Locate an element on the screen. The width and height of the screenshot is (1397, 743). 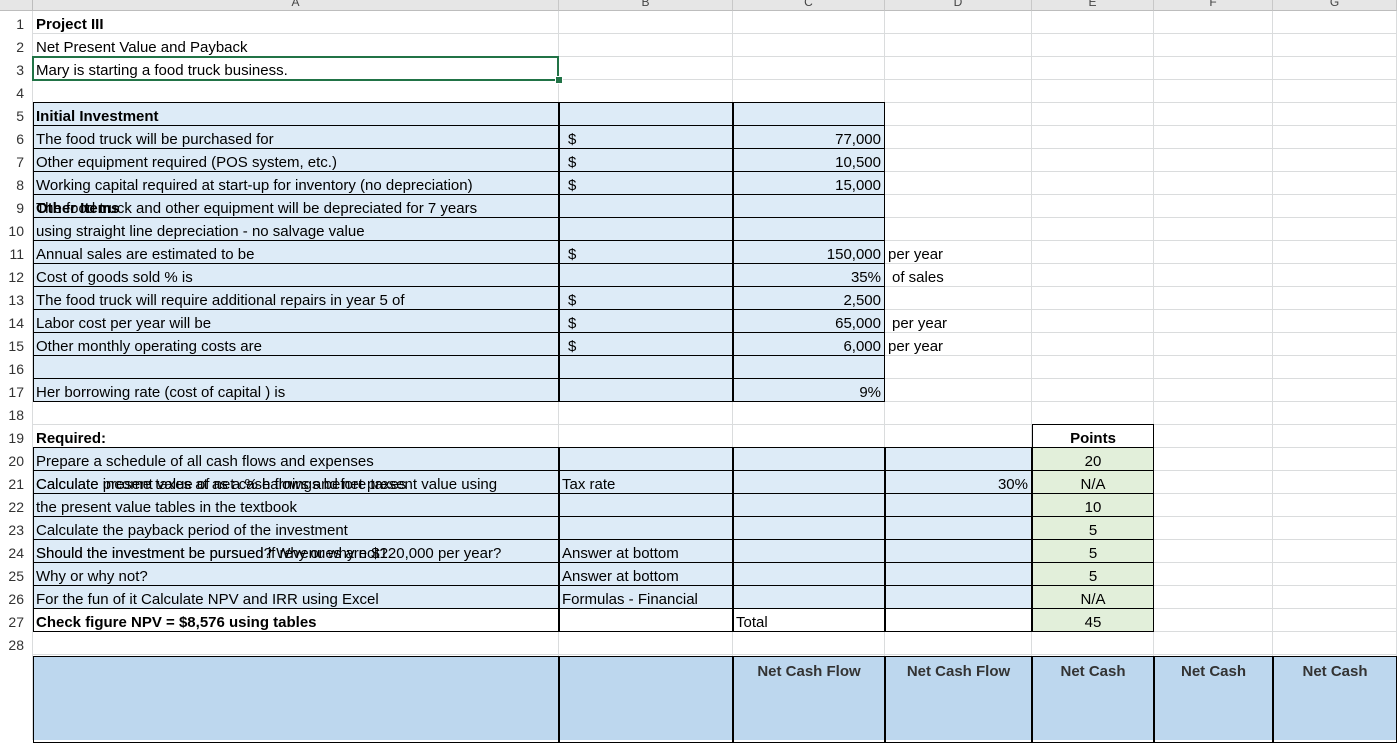
cell-e20: 20 is located at coordinates (1093, 459).